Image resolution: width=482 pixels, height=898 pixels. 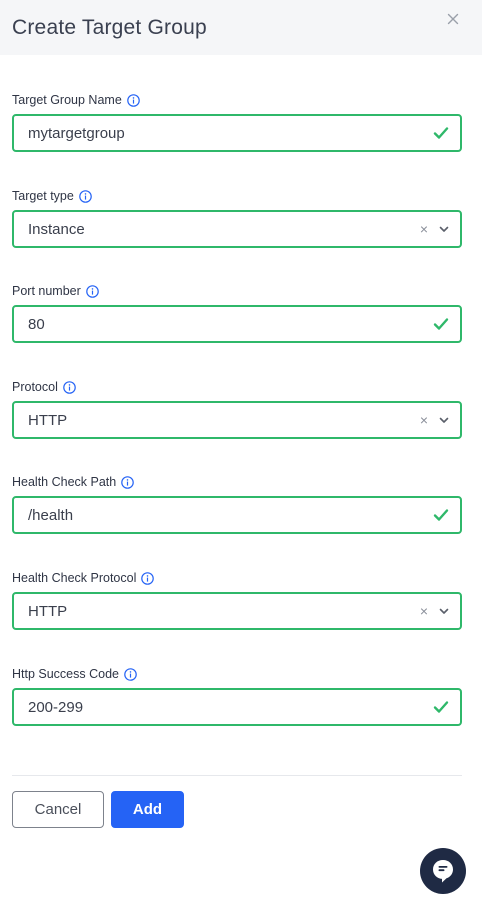 I want to click on modal-header: Create Target Group, so click(x=241, y=27).